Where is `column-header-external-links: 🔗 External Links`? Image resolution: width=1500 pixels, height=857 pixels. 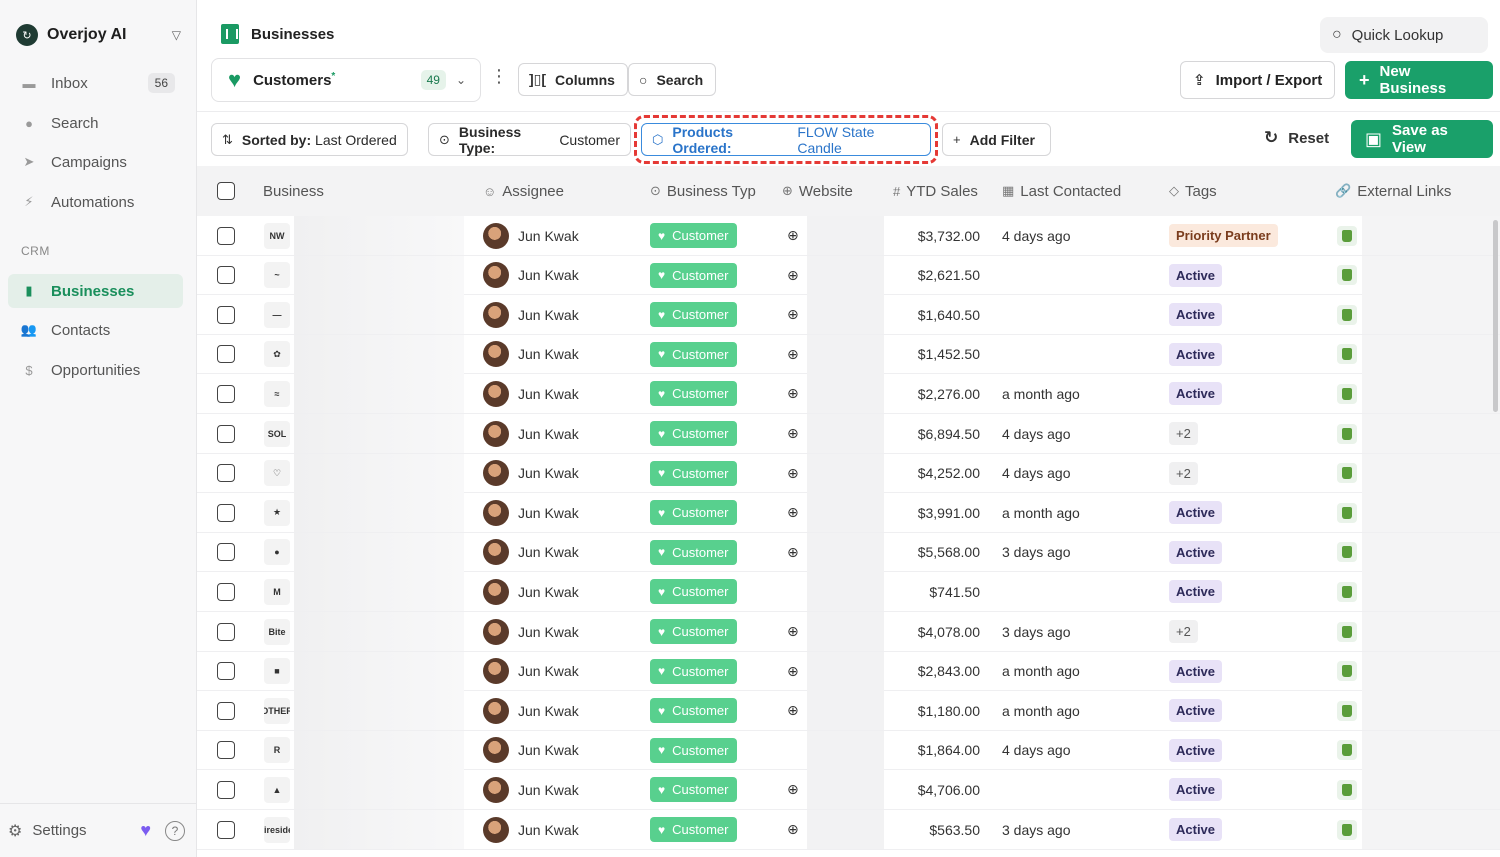 column-header-external-links: 🔗 External Links is located at coordinates (1393, 191).